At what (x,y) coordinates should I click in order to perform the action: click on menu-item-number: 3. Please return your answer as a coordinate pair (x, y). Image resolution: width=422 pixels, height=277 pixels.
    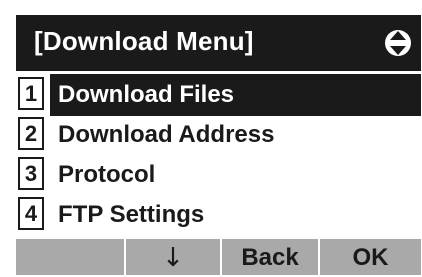
    Looking at the image, I should click on (31, 173).